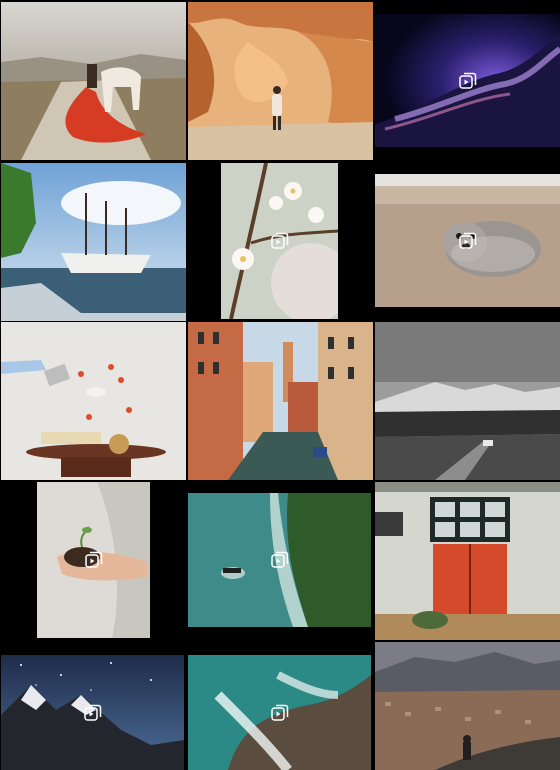 This screenshot has width=560, height=770. I want to click on photo-floating-breakfast-still-life, so click(93, 401).